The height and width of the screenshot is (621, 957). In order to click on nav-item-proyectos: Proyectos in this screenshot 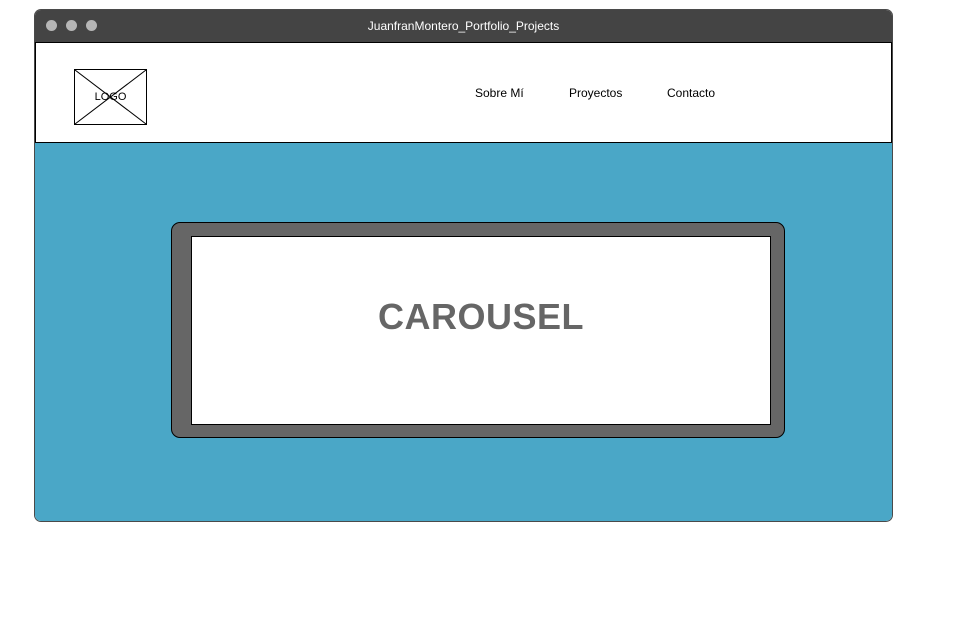, I will do `click(595, 93)`.